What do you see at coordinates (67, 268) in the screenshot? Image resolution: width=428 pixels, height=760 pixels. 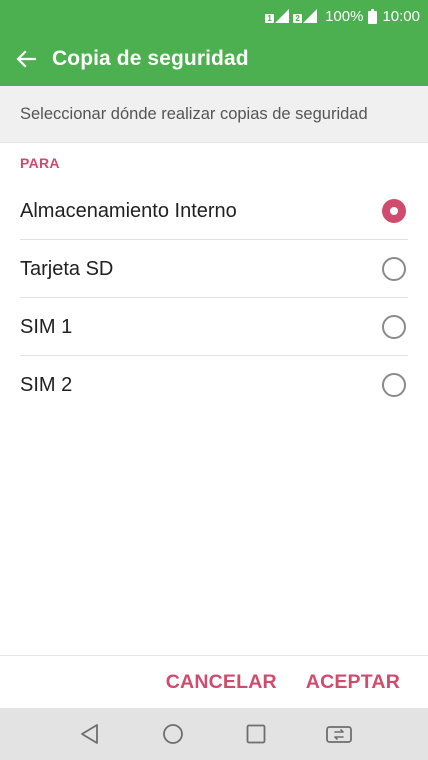 I see `option-label: Tarjeta SD` at bounding box center [67, 268].